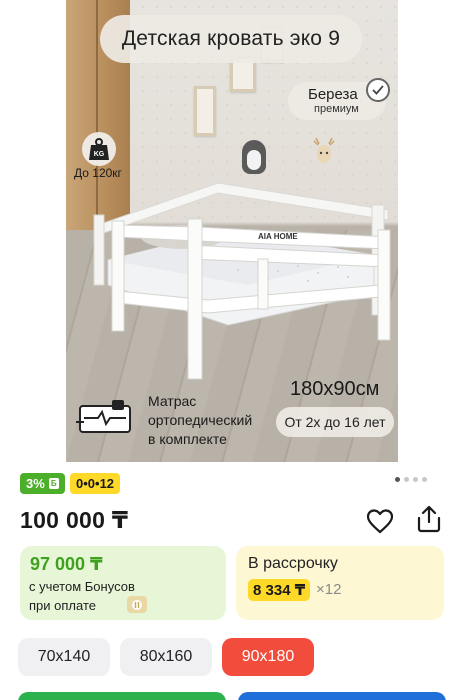  What do you see at coordinates (205, 111) in the screenshot?
I see `wall-picture` at bounding box center [205, 111].